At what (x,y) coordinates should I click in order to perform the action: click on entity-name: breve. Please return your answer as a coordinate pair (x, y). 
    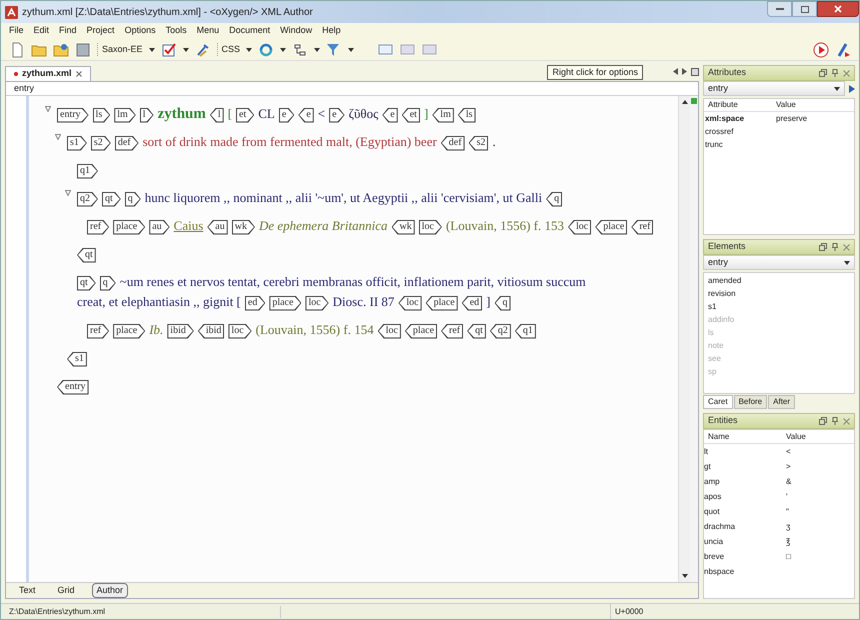
    Looking at the image, I should click on (743, 556).